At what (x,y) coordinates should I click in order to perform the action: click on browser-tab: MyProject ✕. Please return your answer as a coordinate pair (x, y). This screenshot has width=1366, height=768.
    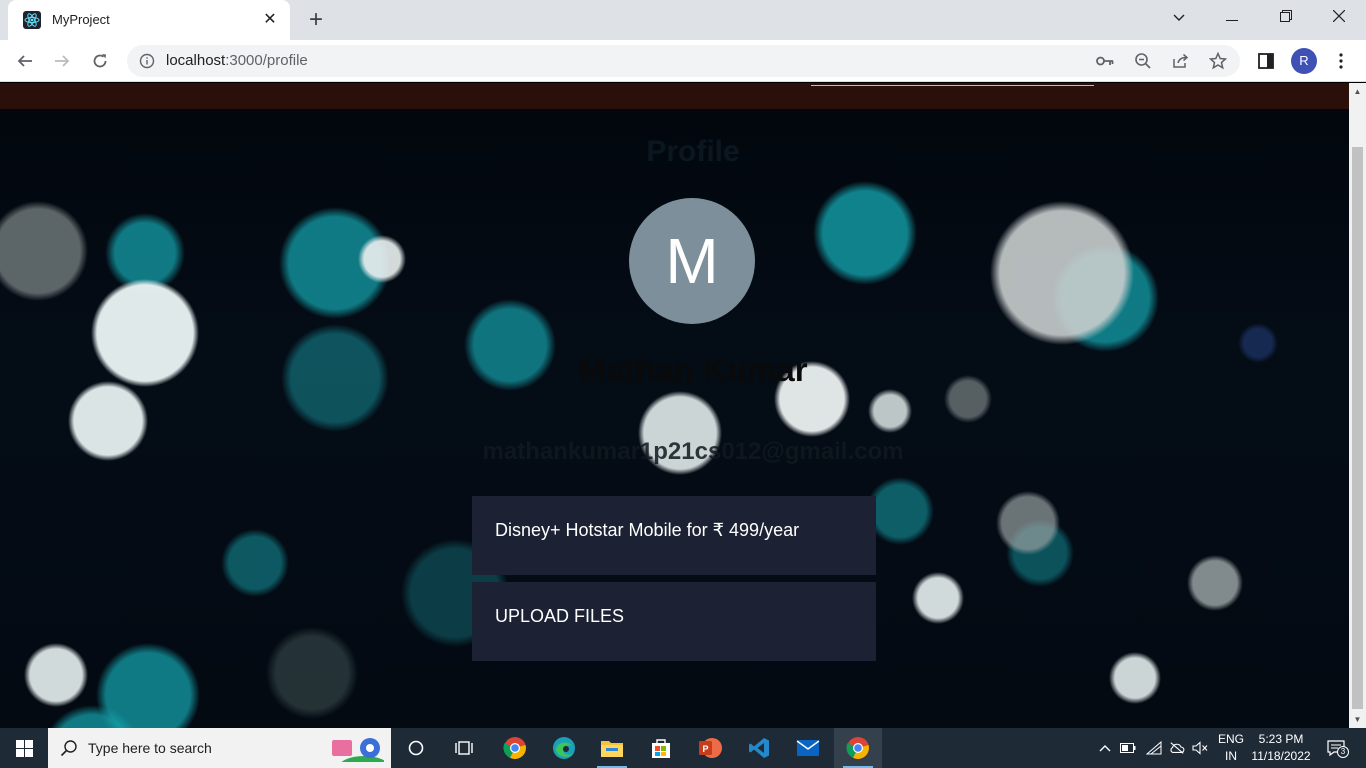
    Looking at the image, I should click on (149, 20).